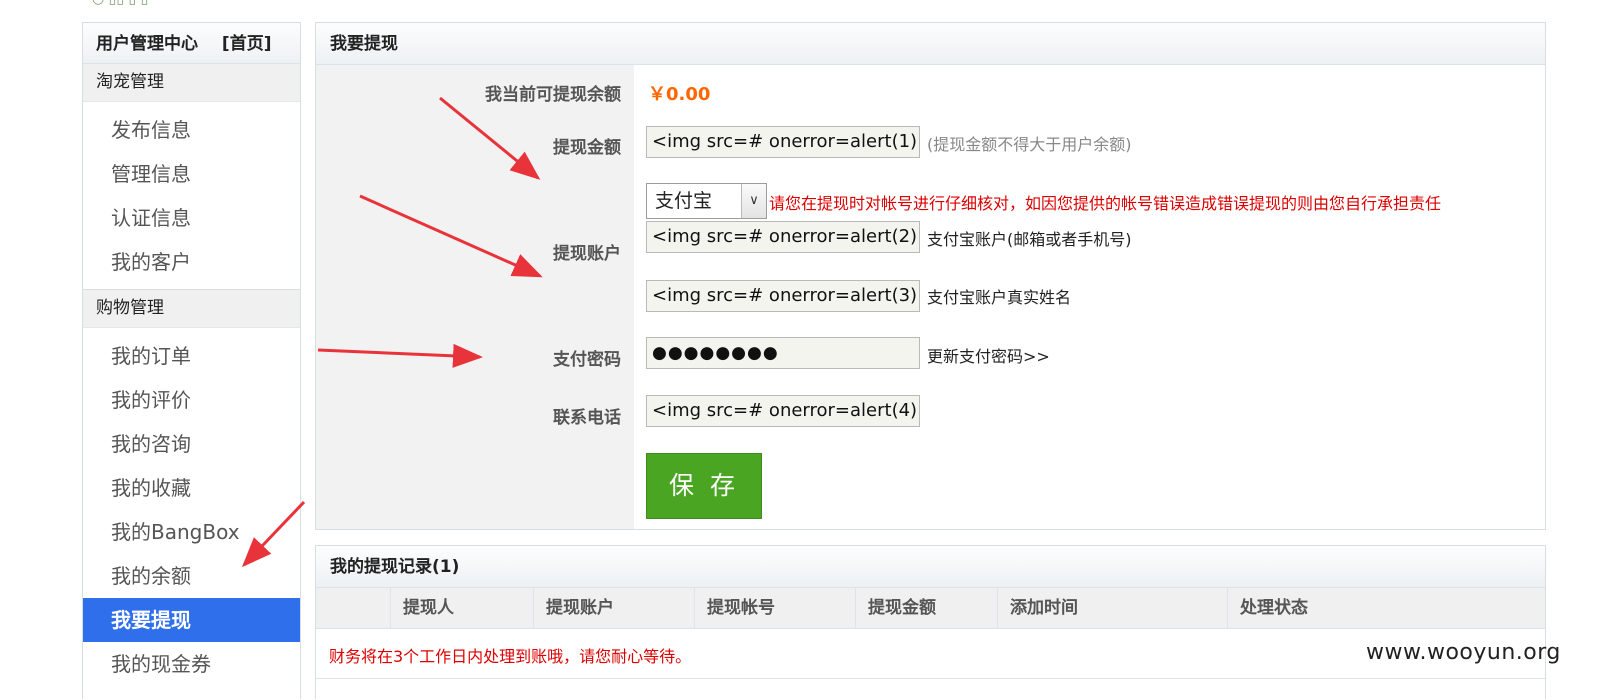 The image size is (1607, 700). I want to click on arrow-to-amount, so click(490, 138).